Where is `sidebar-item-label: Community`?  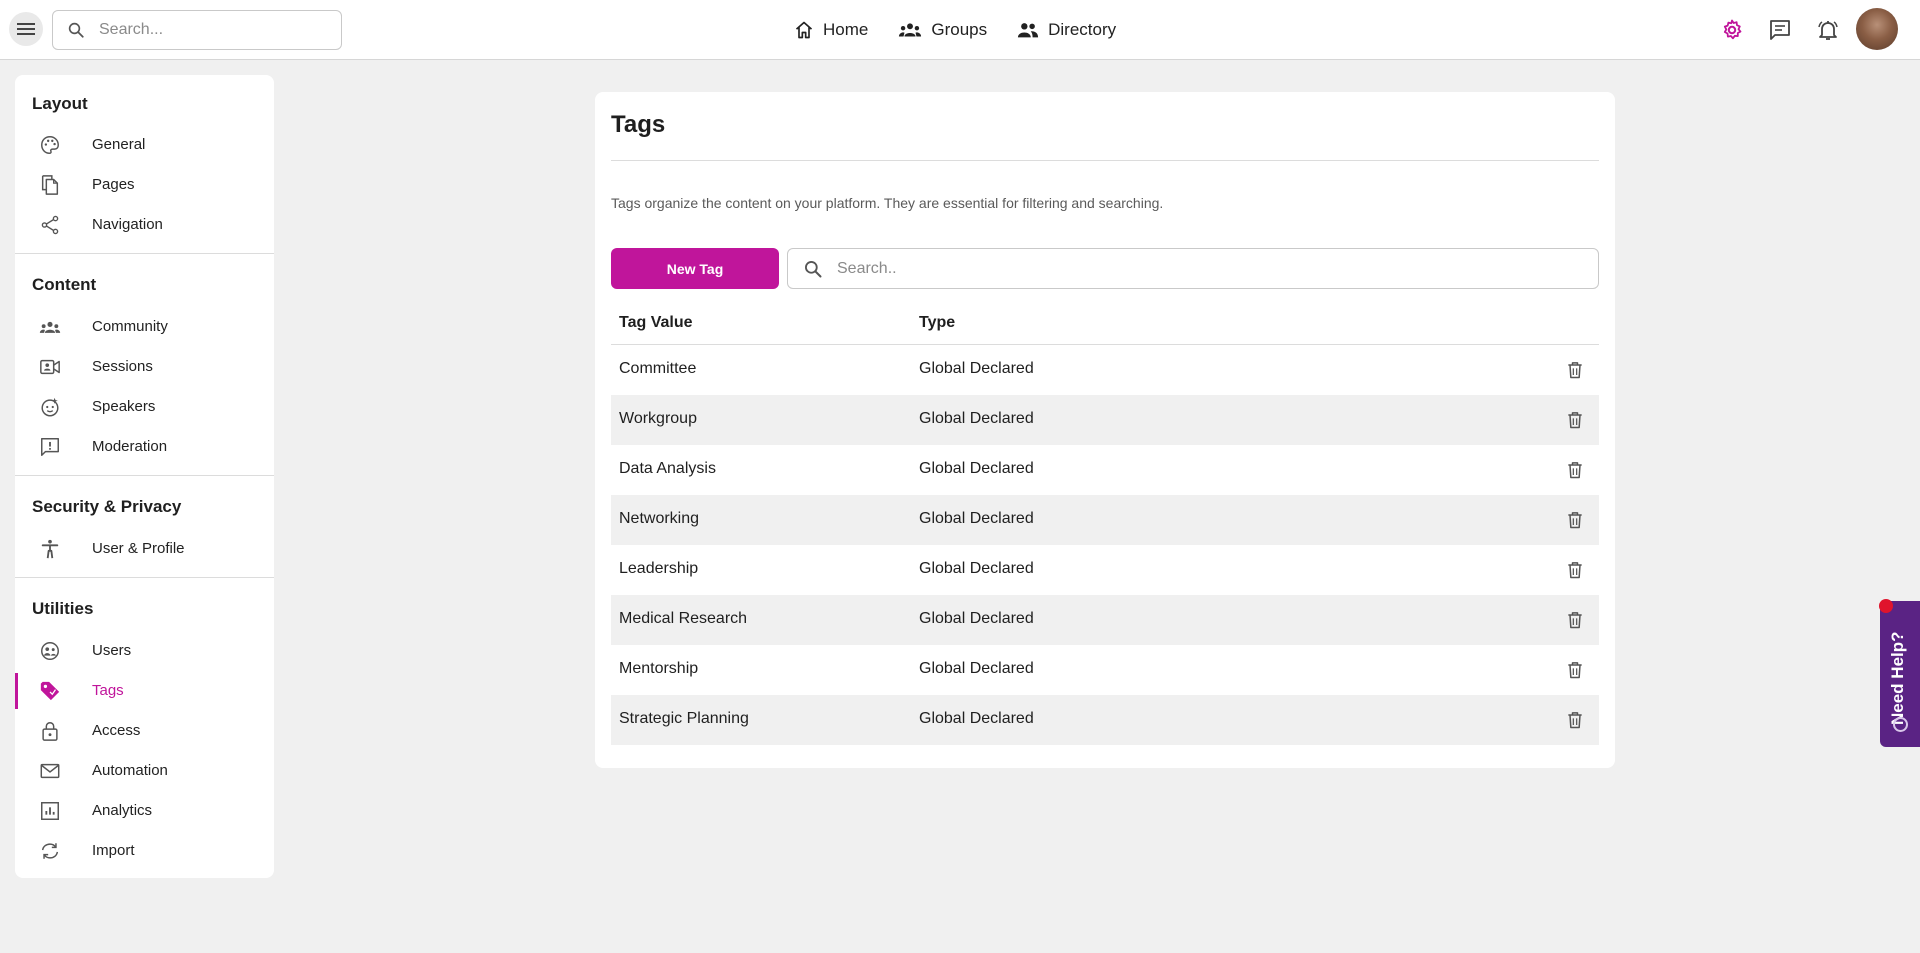 sidebar-item-label: Community is located at coordinates (130, 326).